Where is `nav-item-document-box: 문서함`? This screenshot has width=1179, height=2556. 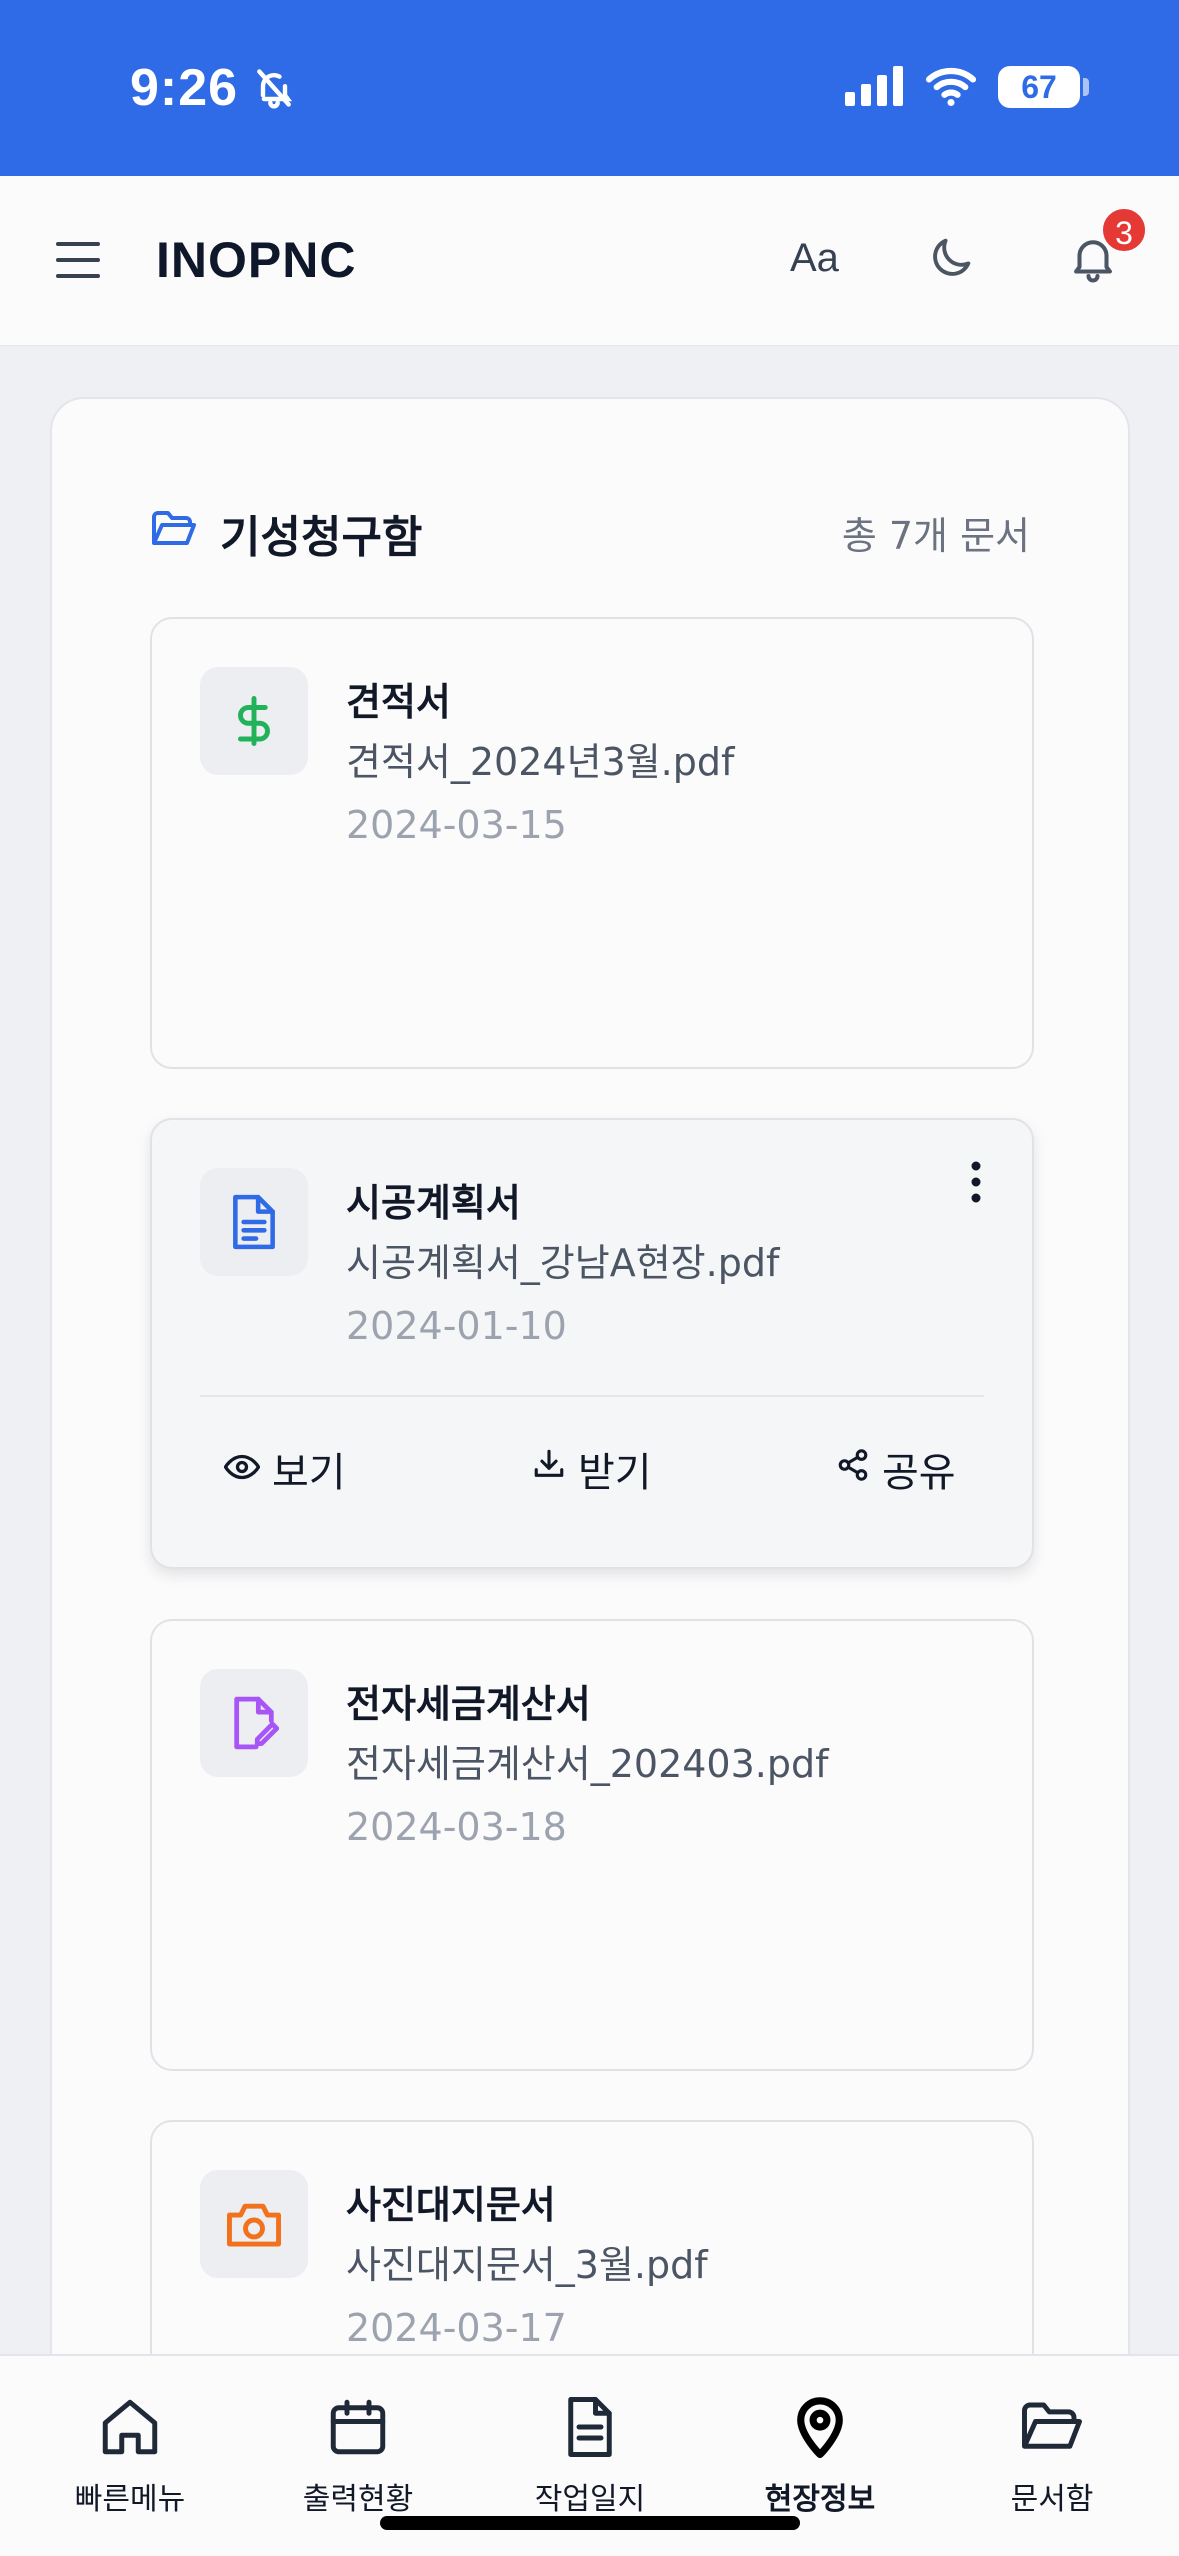 nav-item-document-box: 문서함 is located at coordinates (1052, 2456).